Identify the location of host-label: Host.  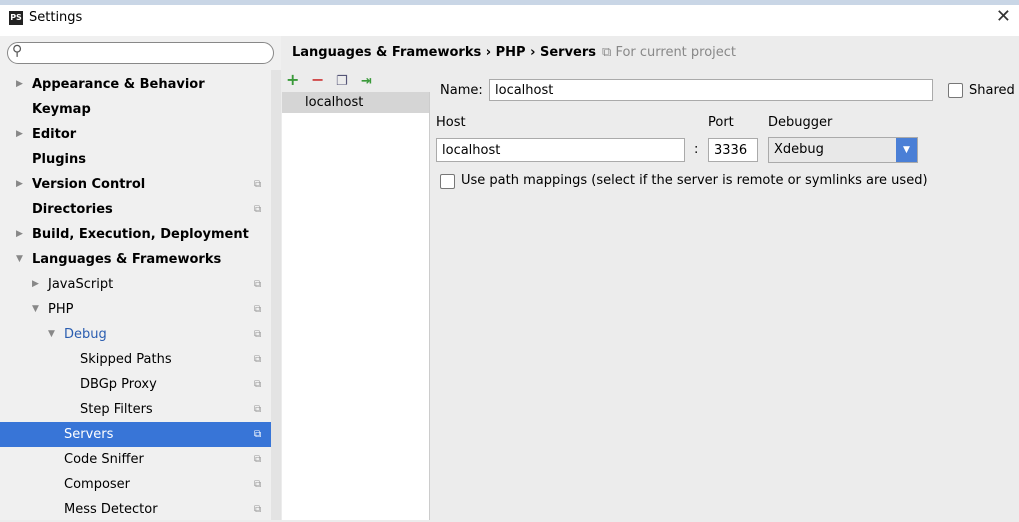
(451, 122).